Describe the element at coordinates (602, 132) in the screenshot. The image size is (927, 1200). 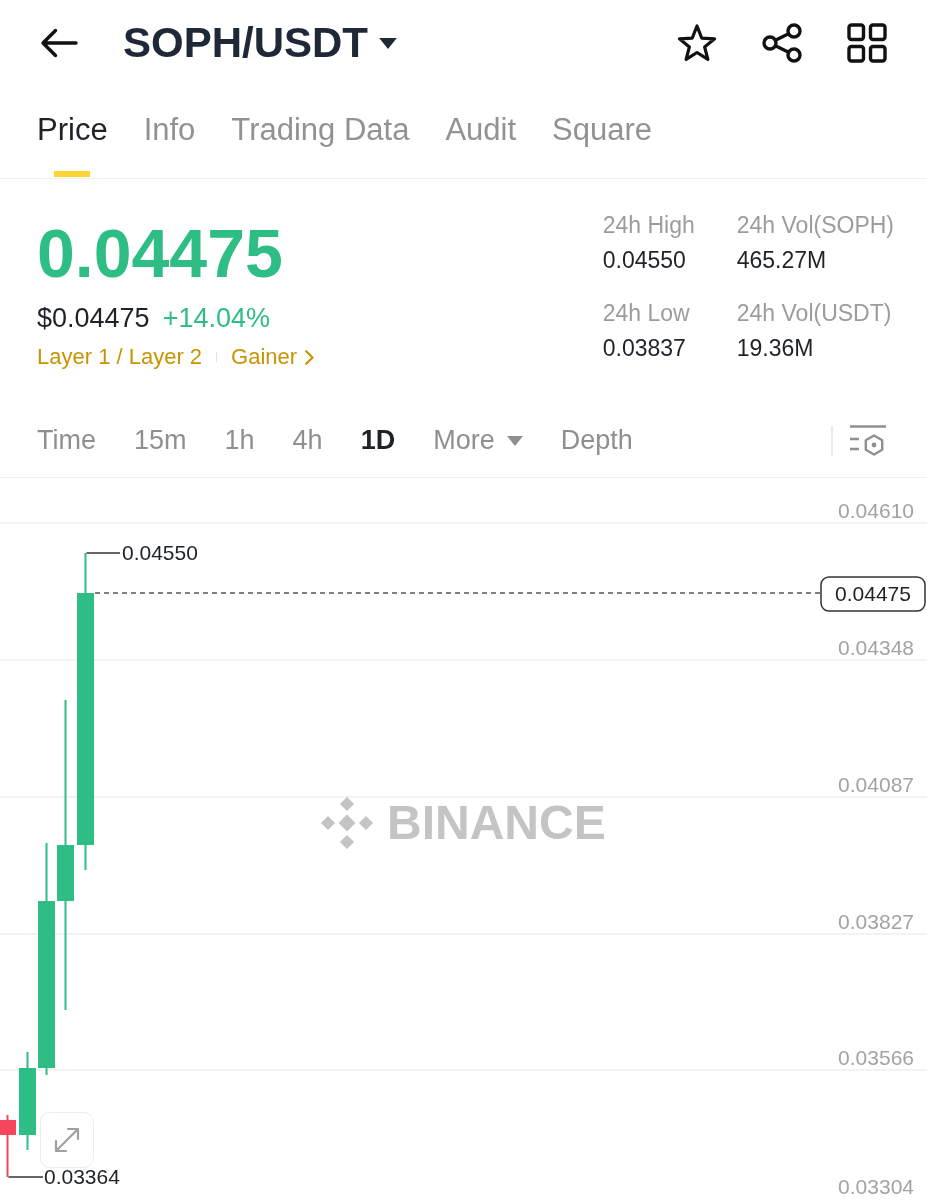
I see `tab: Square` at that location.